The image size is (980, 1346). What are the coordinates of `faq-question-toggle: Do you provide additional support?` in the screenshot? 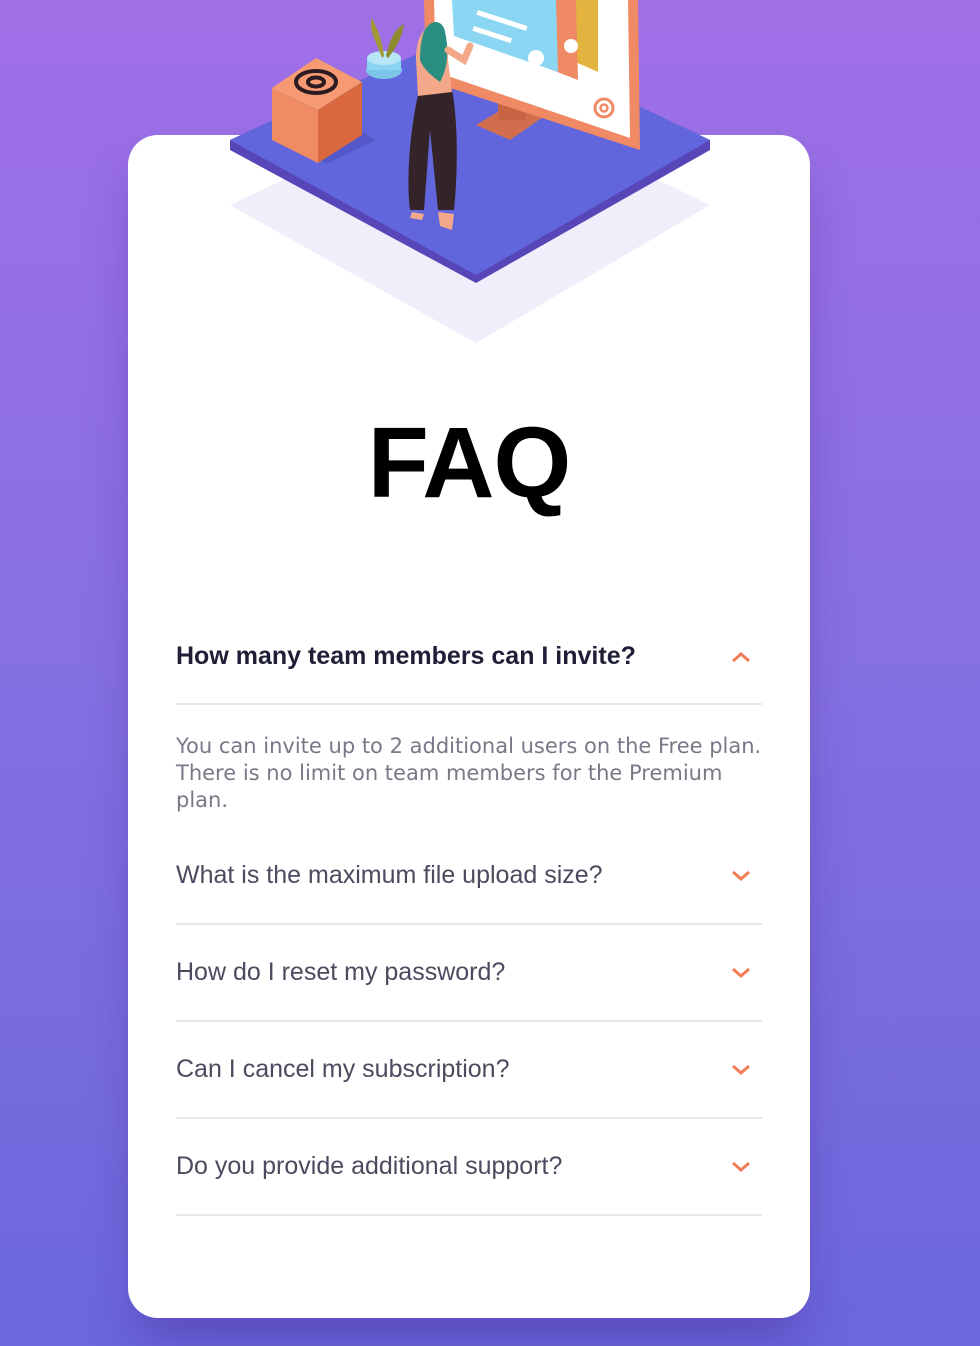 It's located at (469, 1166).